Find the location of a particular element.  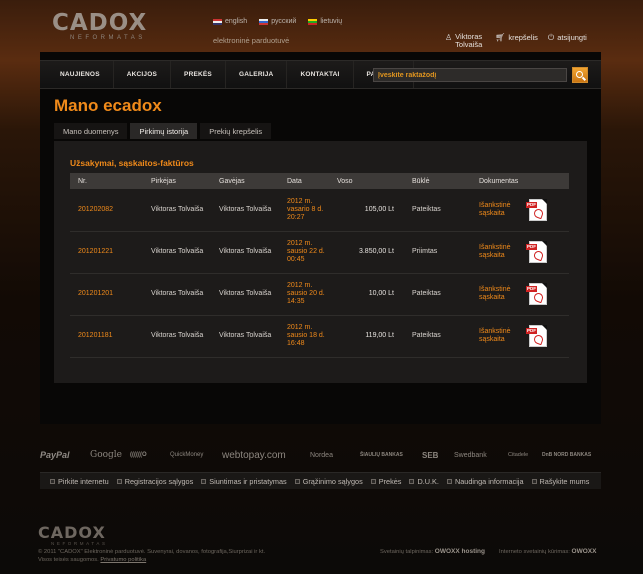

footer-link-contact: Rašykite mums is located at coordinates (564, 481).